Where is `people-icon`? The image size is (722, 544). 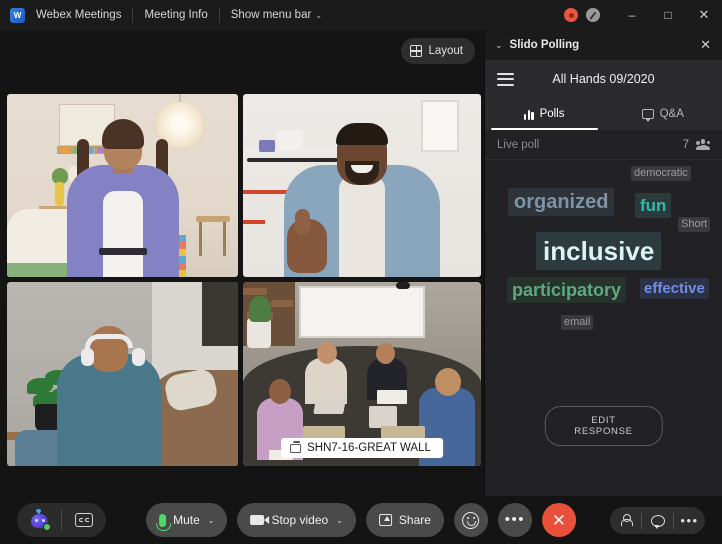 people-icon is located at coordinates (703, 144).